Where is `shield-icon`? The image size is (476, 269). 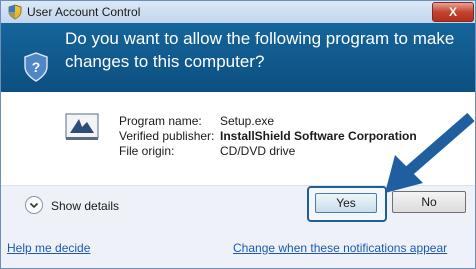 shield-icon is located at coordinates (15, 12).